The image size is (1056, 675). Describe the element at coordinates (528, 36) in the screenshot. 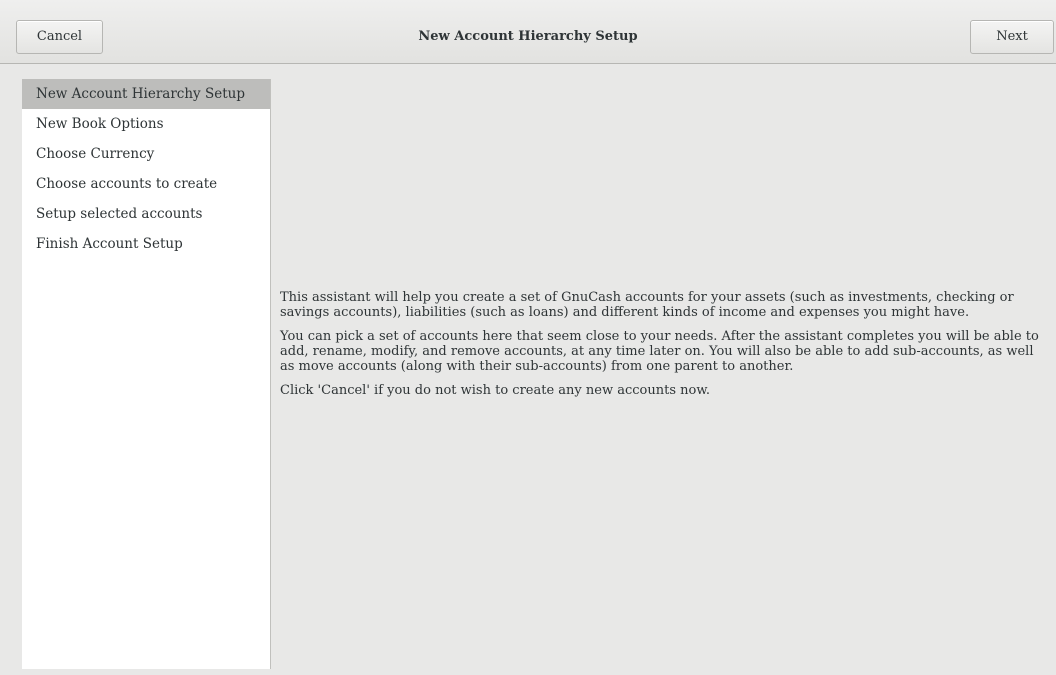

I see `window-title: New Account Hierarchy Setup` at that location.